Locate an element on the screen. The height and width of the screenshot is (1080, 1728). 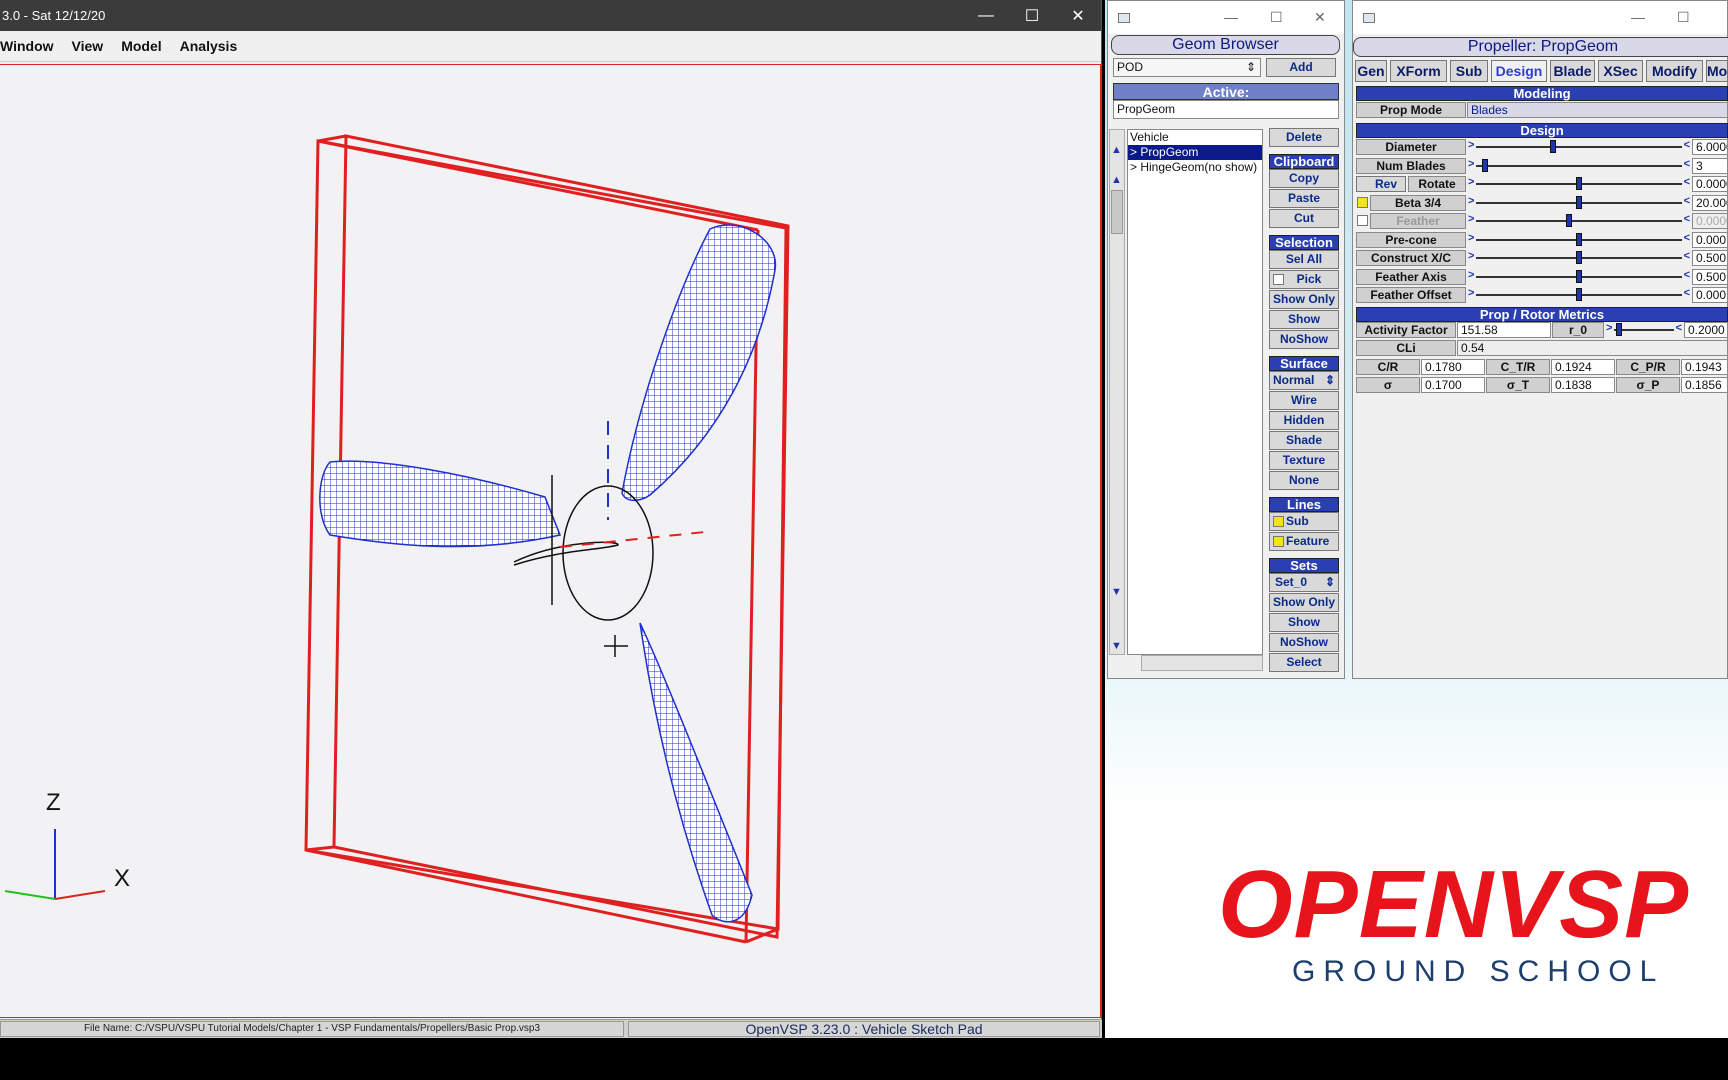
minimize-button: — is located at coordinates (986, 15).